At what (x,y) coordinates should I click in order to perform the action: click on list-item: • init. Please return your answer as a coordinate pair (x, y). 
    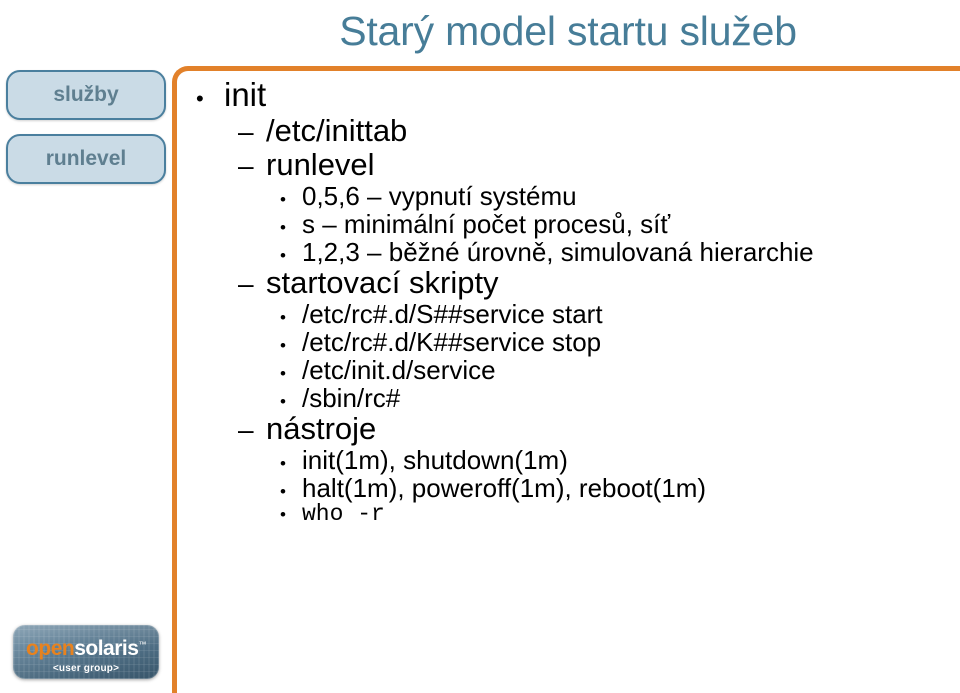
    Looking at the image, I should click on (578, 94).